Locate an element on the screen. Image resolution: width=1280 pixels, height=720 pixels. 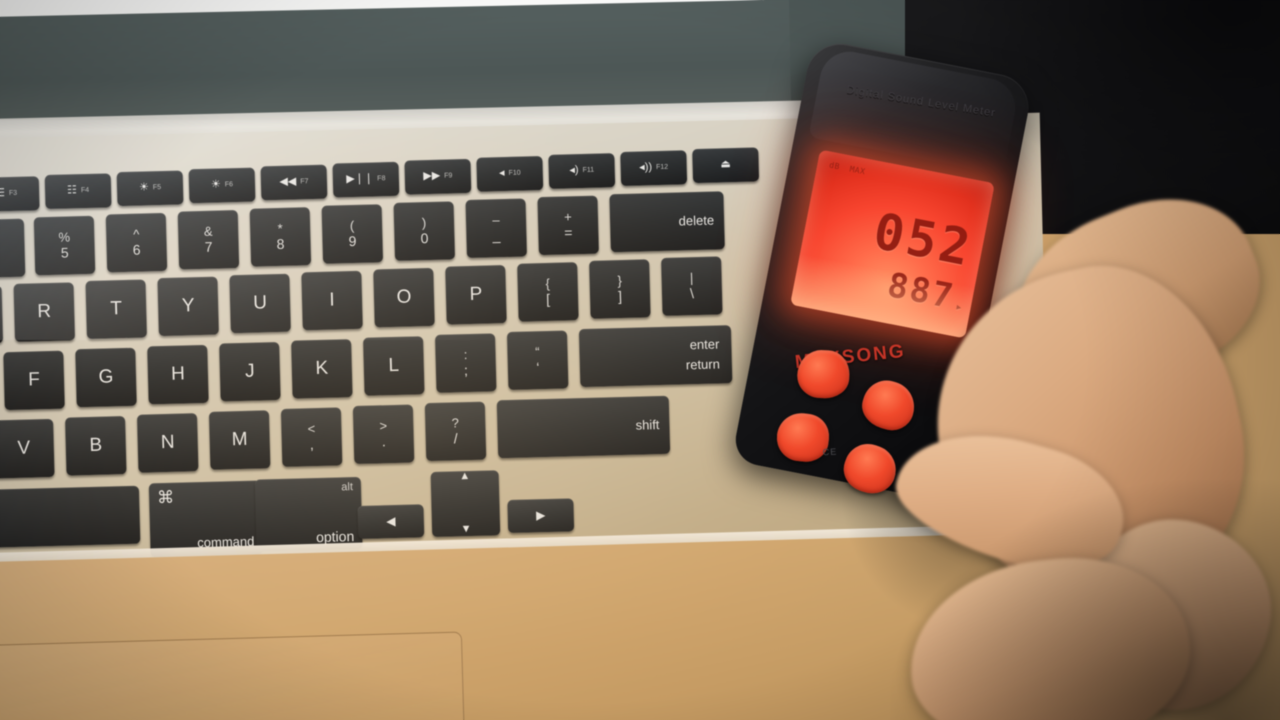
key-minus: – _ is located at coordinates (496, 228).